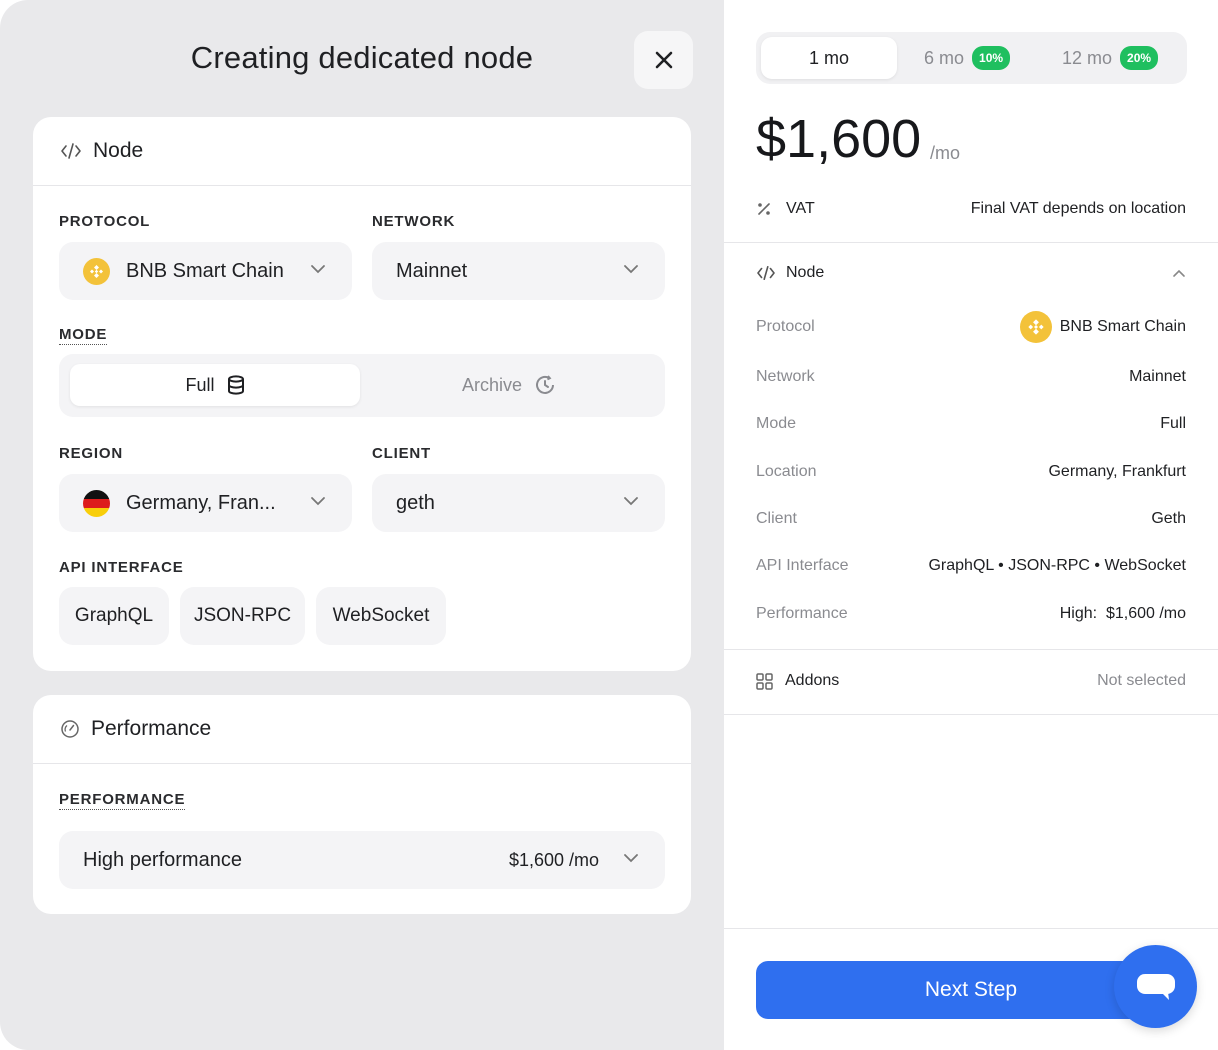 The width and height of the screenshot is (1218, 1050). What do you see at coordinates (971, 327) in the screenshot?
I see `detail-row-protocol: Protocol BNB Smart Chain` at bounding box center [971, 327].